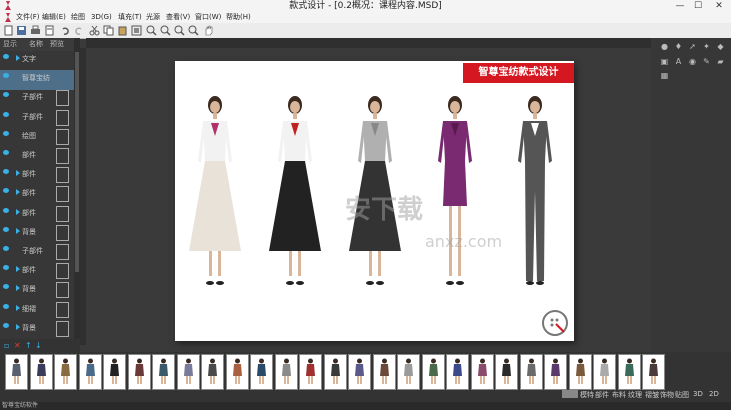  What do you see at coordinates (17, 345) in the screenshot?
I see `delete-layer-icon: ✕` at bounding box center [17, 345].